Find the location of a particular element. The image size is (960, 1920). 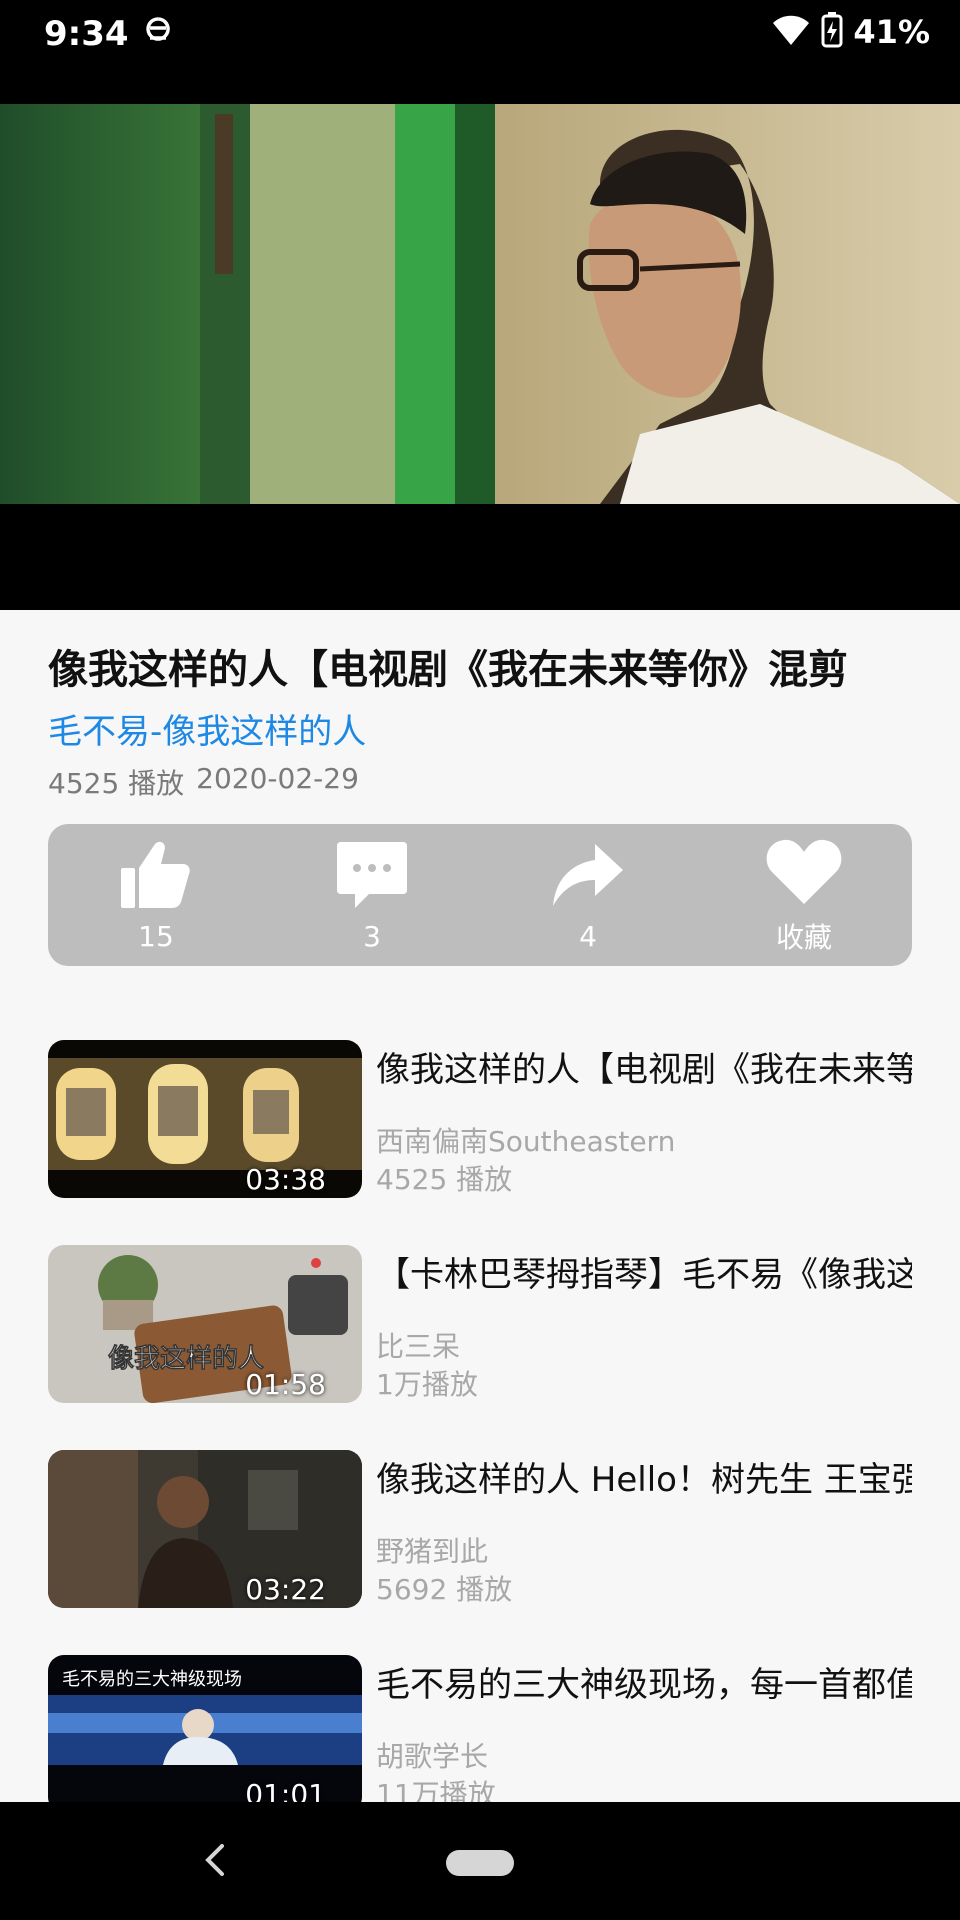

share-button: 4 is located at coordinates (588, 895).